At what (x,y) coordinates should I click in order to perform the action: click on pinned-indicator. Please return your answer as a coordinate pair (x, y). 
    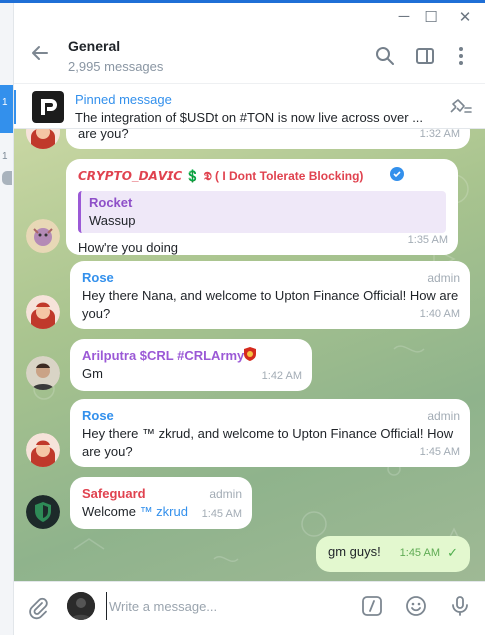
    Looking at the image, I should click on (15, 107).